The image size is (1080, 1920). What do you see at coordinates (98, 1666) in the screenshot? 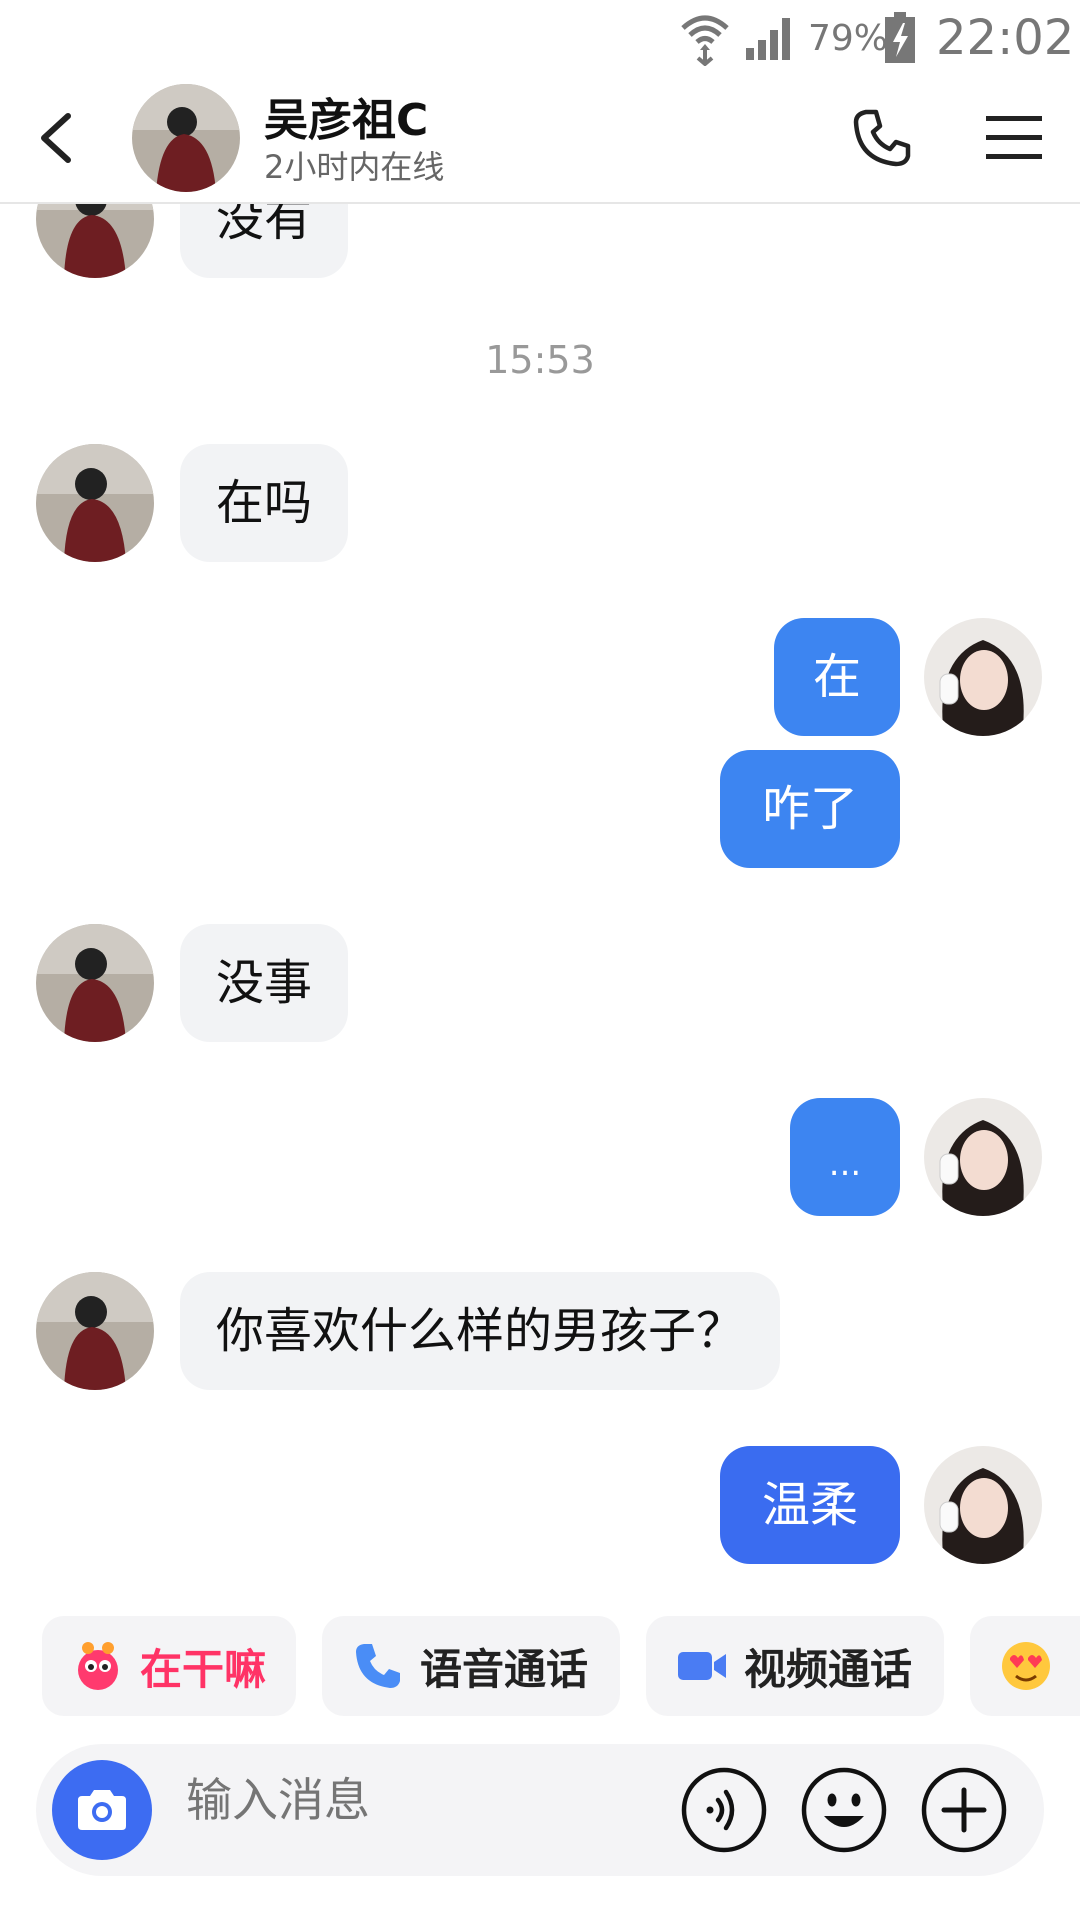
I see `ghost-icon` at bounding box center [98, 1666].